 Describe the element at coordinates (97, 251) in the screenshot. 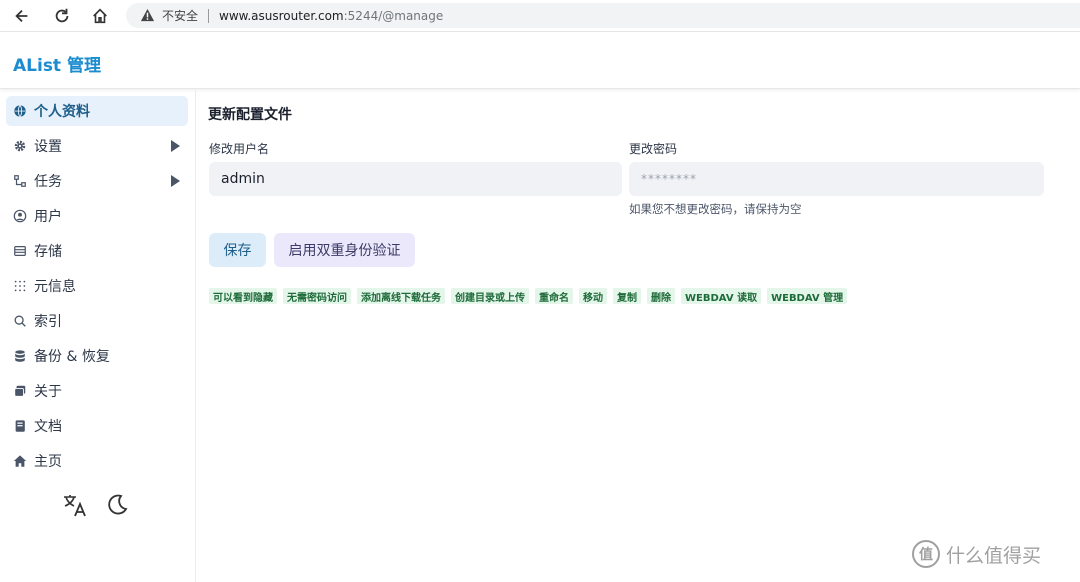

I see `sidebar-item-storage: 存储` at that location.